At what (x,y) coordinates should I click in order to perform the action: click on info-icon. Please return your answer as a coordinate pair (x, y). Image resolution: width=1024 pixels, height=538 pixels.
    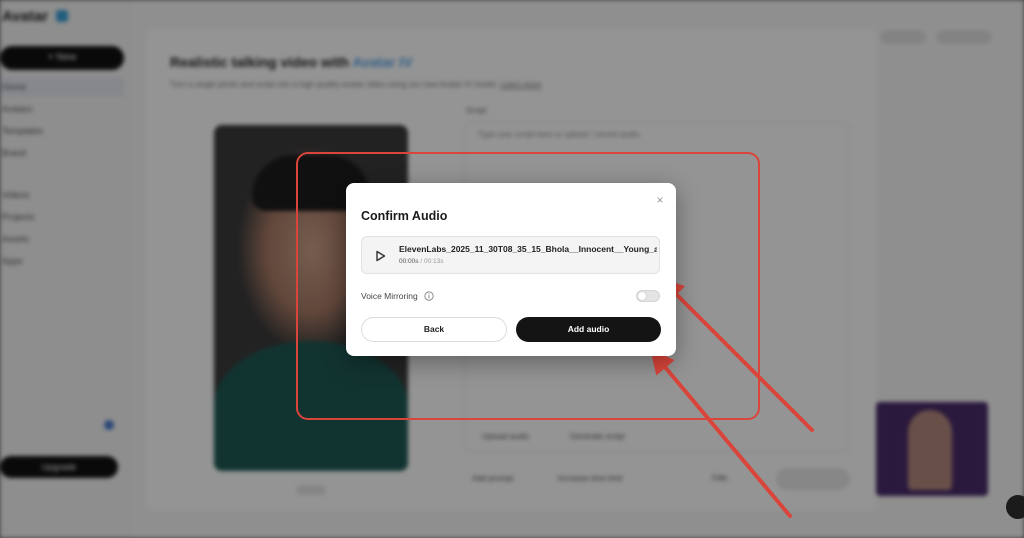
    Looking at the image, I should click on (429, 296).